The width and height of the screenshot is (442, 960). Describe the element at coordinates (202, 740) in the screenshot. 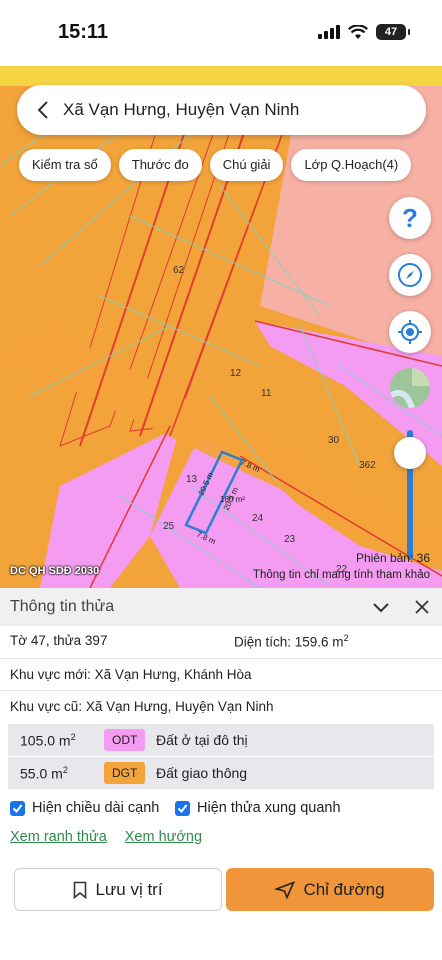

I see `zone-description: Đất ở tại đô thị` at that location.